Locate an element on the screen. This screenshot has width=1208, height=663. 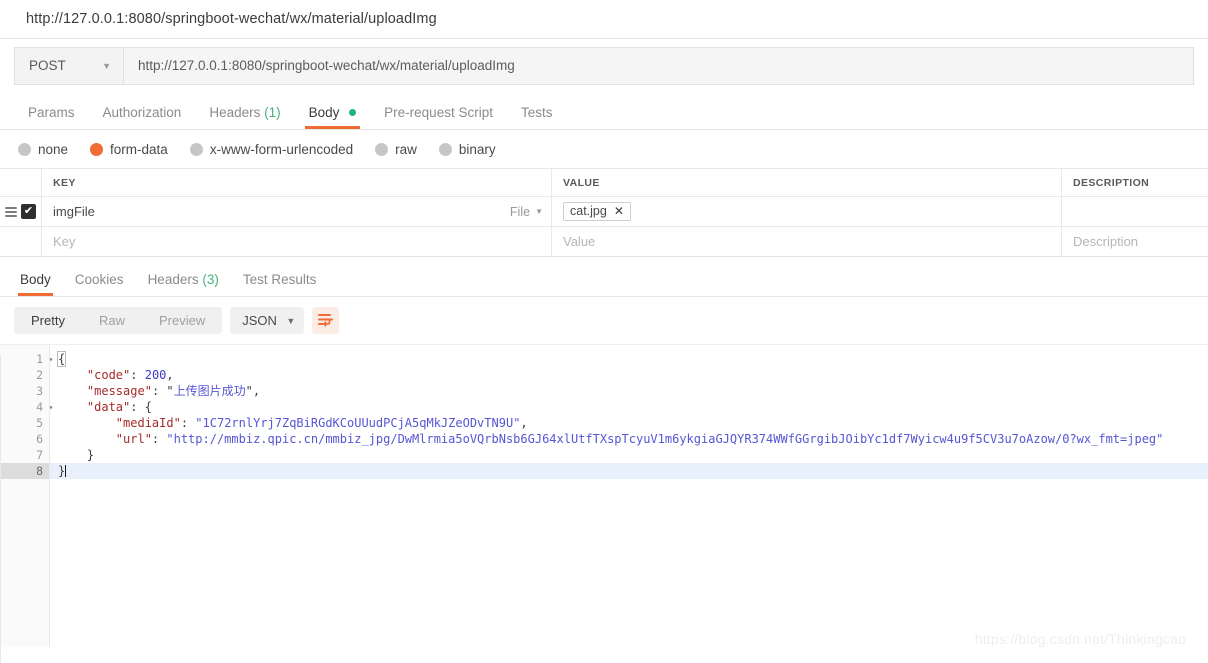
view-mode-raw-label: Raw is located at coordinates (111, 320).